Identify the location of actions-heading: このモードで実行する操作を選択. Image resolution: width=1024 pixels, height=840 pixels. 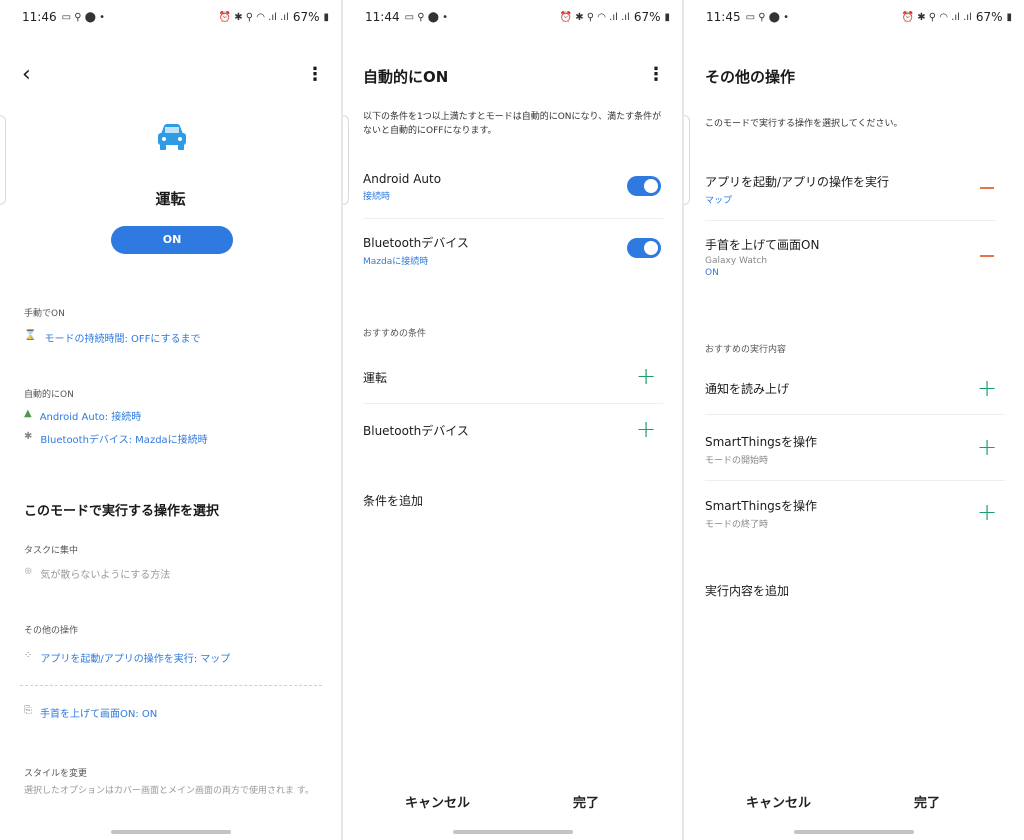
(122, 511).